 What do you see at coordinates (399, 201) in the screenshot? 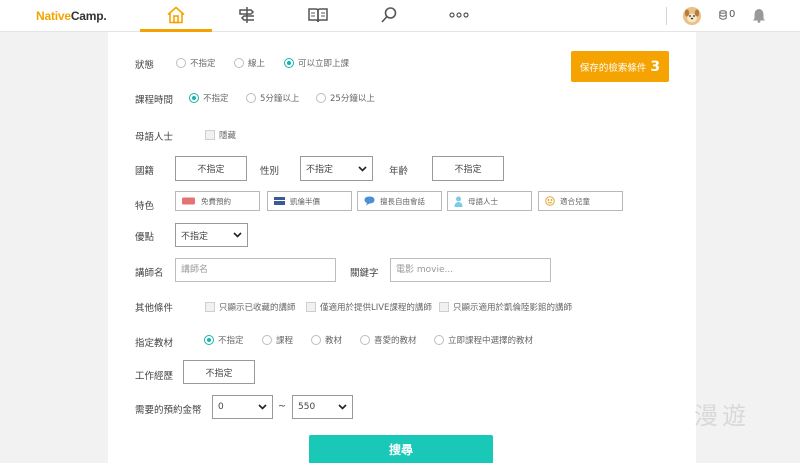
I see `feature-chip-free-conversation: 擅長自由會話` at bounding box center [399, 201].